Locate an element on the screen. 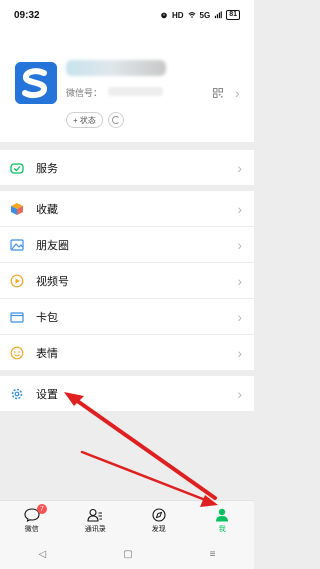 The width and height of the screenshot is (320, 569). me-person-icon is located at coordinates (222, 514).